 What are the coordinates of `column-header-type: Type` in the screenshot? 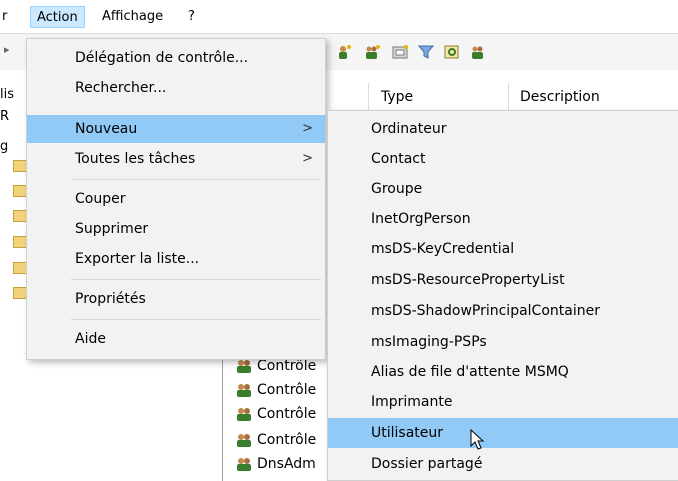 It's located at (397, 97).